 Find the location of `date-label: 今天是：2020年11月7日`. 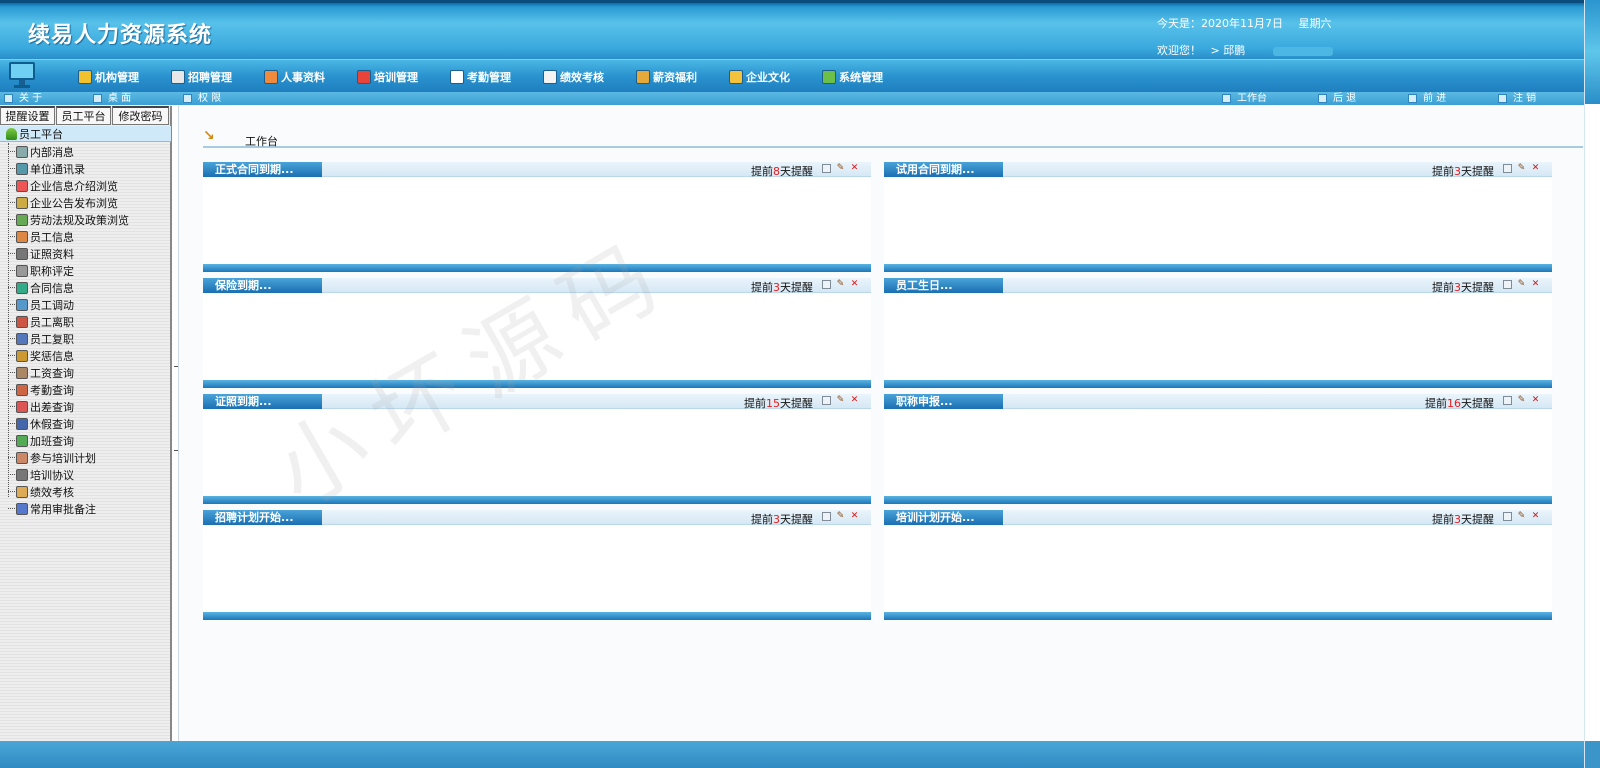

date-label: 今天是：2020年11月7日 is located at coordinates (1220, 23).